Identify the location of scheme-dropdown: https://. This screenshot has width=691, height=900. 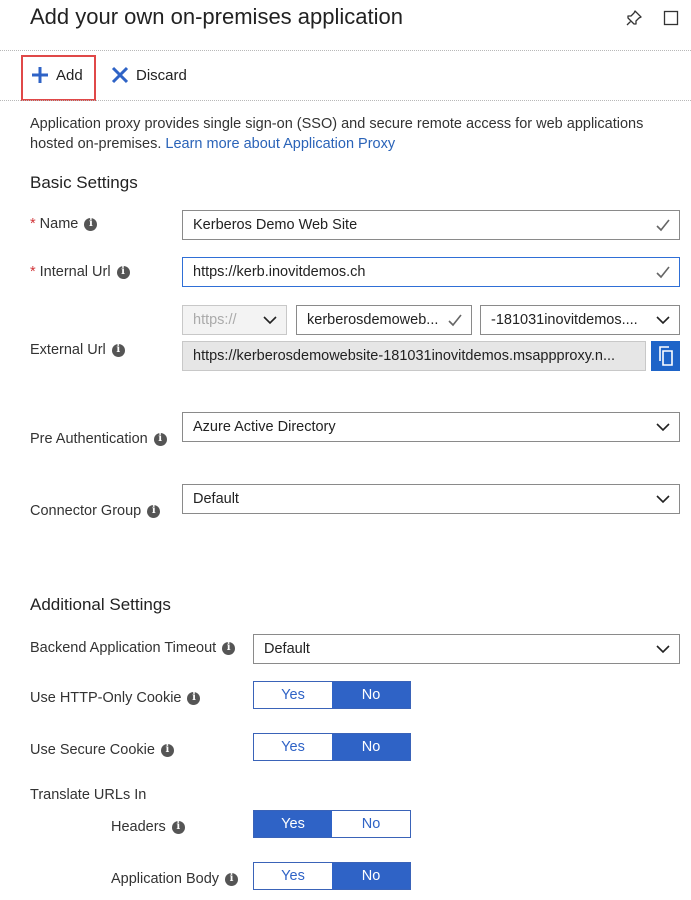
(234, 320).